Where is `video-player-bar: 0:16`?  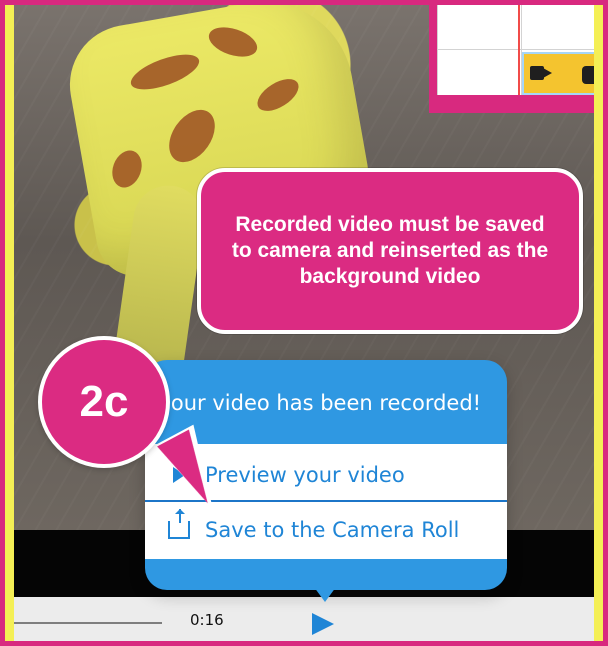
video-player-bar: 0:16 is located at coordinates (304, 619).